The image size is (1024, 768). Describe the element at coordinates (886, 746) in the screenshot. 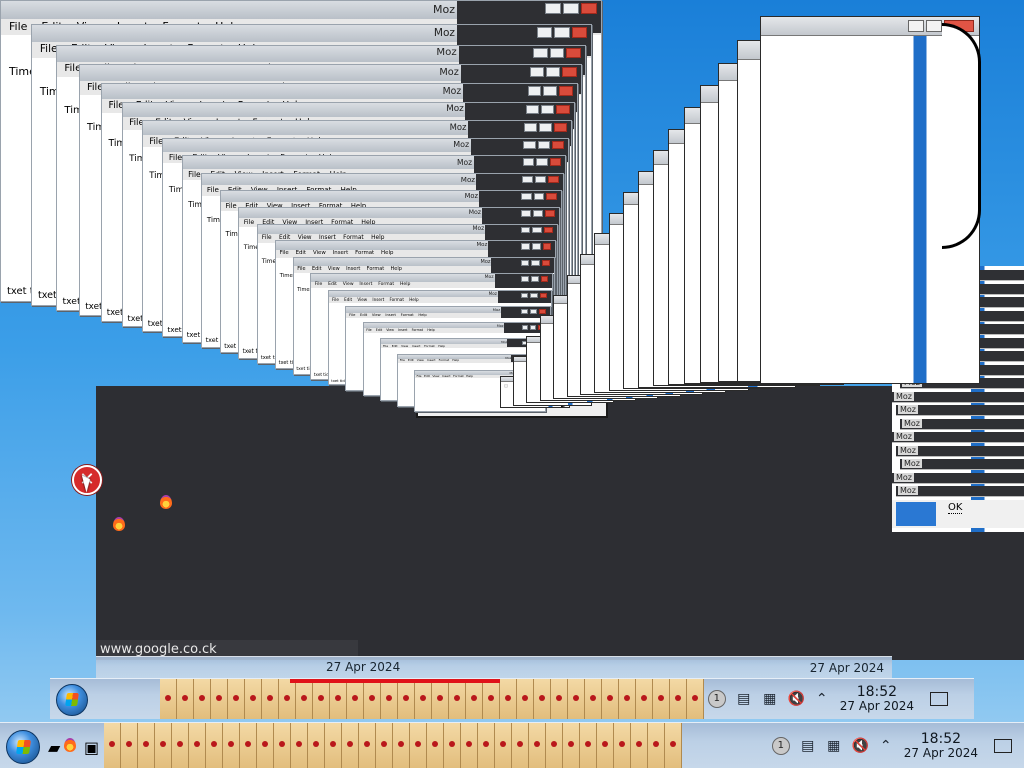

I see `chevron-up-icon: ⌃` at that location.